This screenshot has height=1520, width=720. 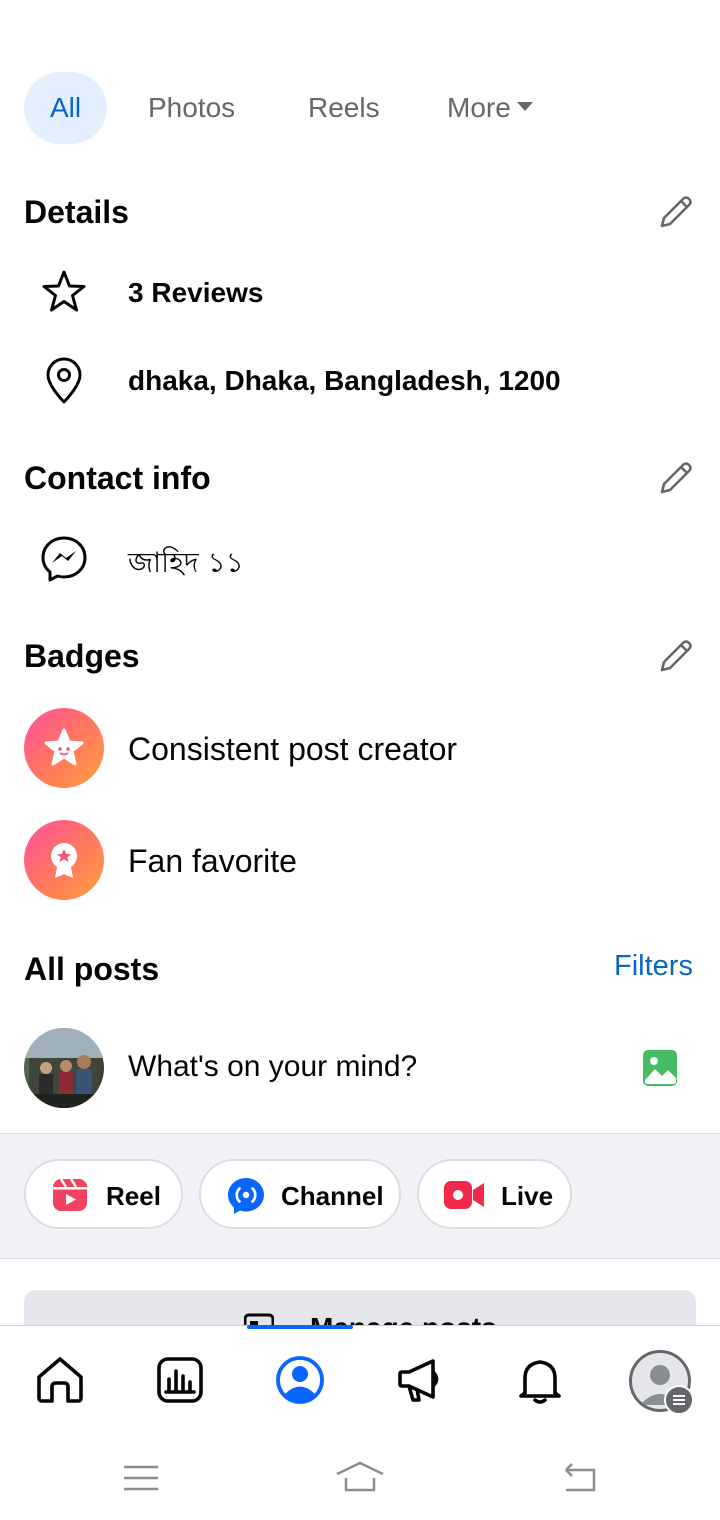 What do you see at coordinates (117, 478) in the screenshot?
I see `contact-info-title: Contact info` at bounding box center [117, 478].